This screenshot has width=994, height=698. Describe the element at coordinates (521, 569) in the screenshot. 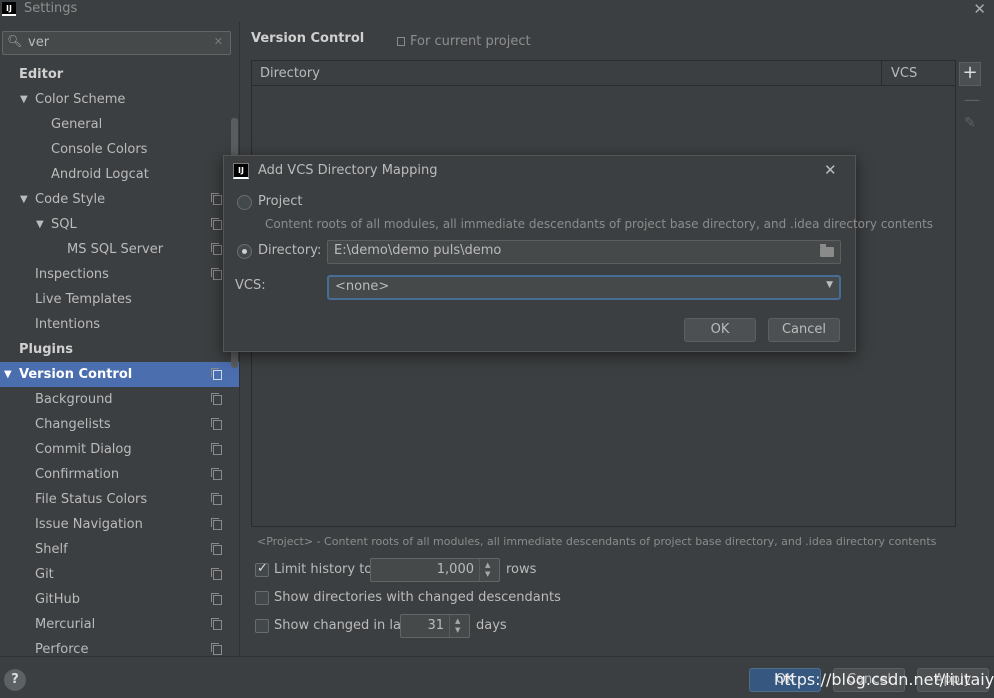

I see `limit-history-unit: rows` at that location.